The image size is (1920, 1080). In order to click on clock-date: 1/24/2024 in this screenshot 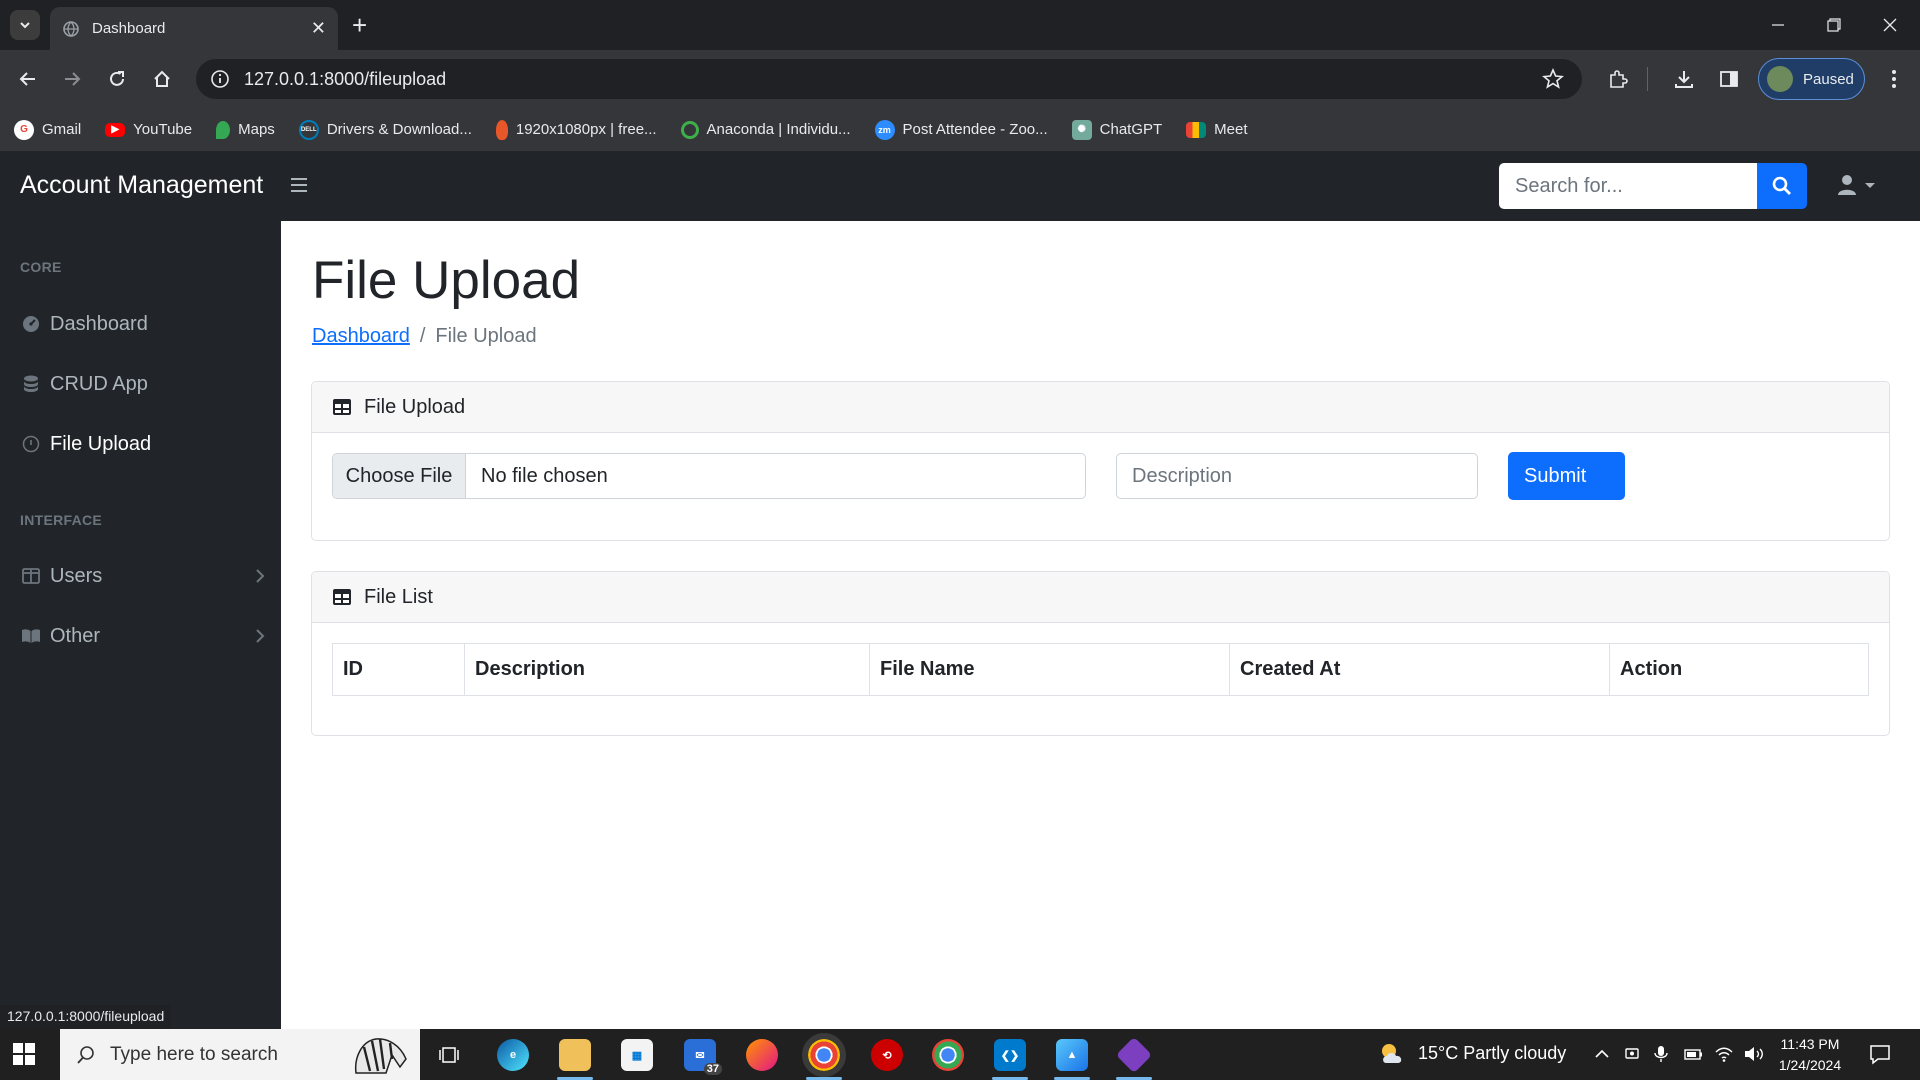, I will do `click(1810, 1065)`.